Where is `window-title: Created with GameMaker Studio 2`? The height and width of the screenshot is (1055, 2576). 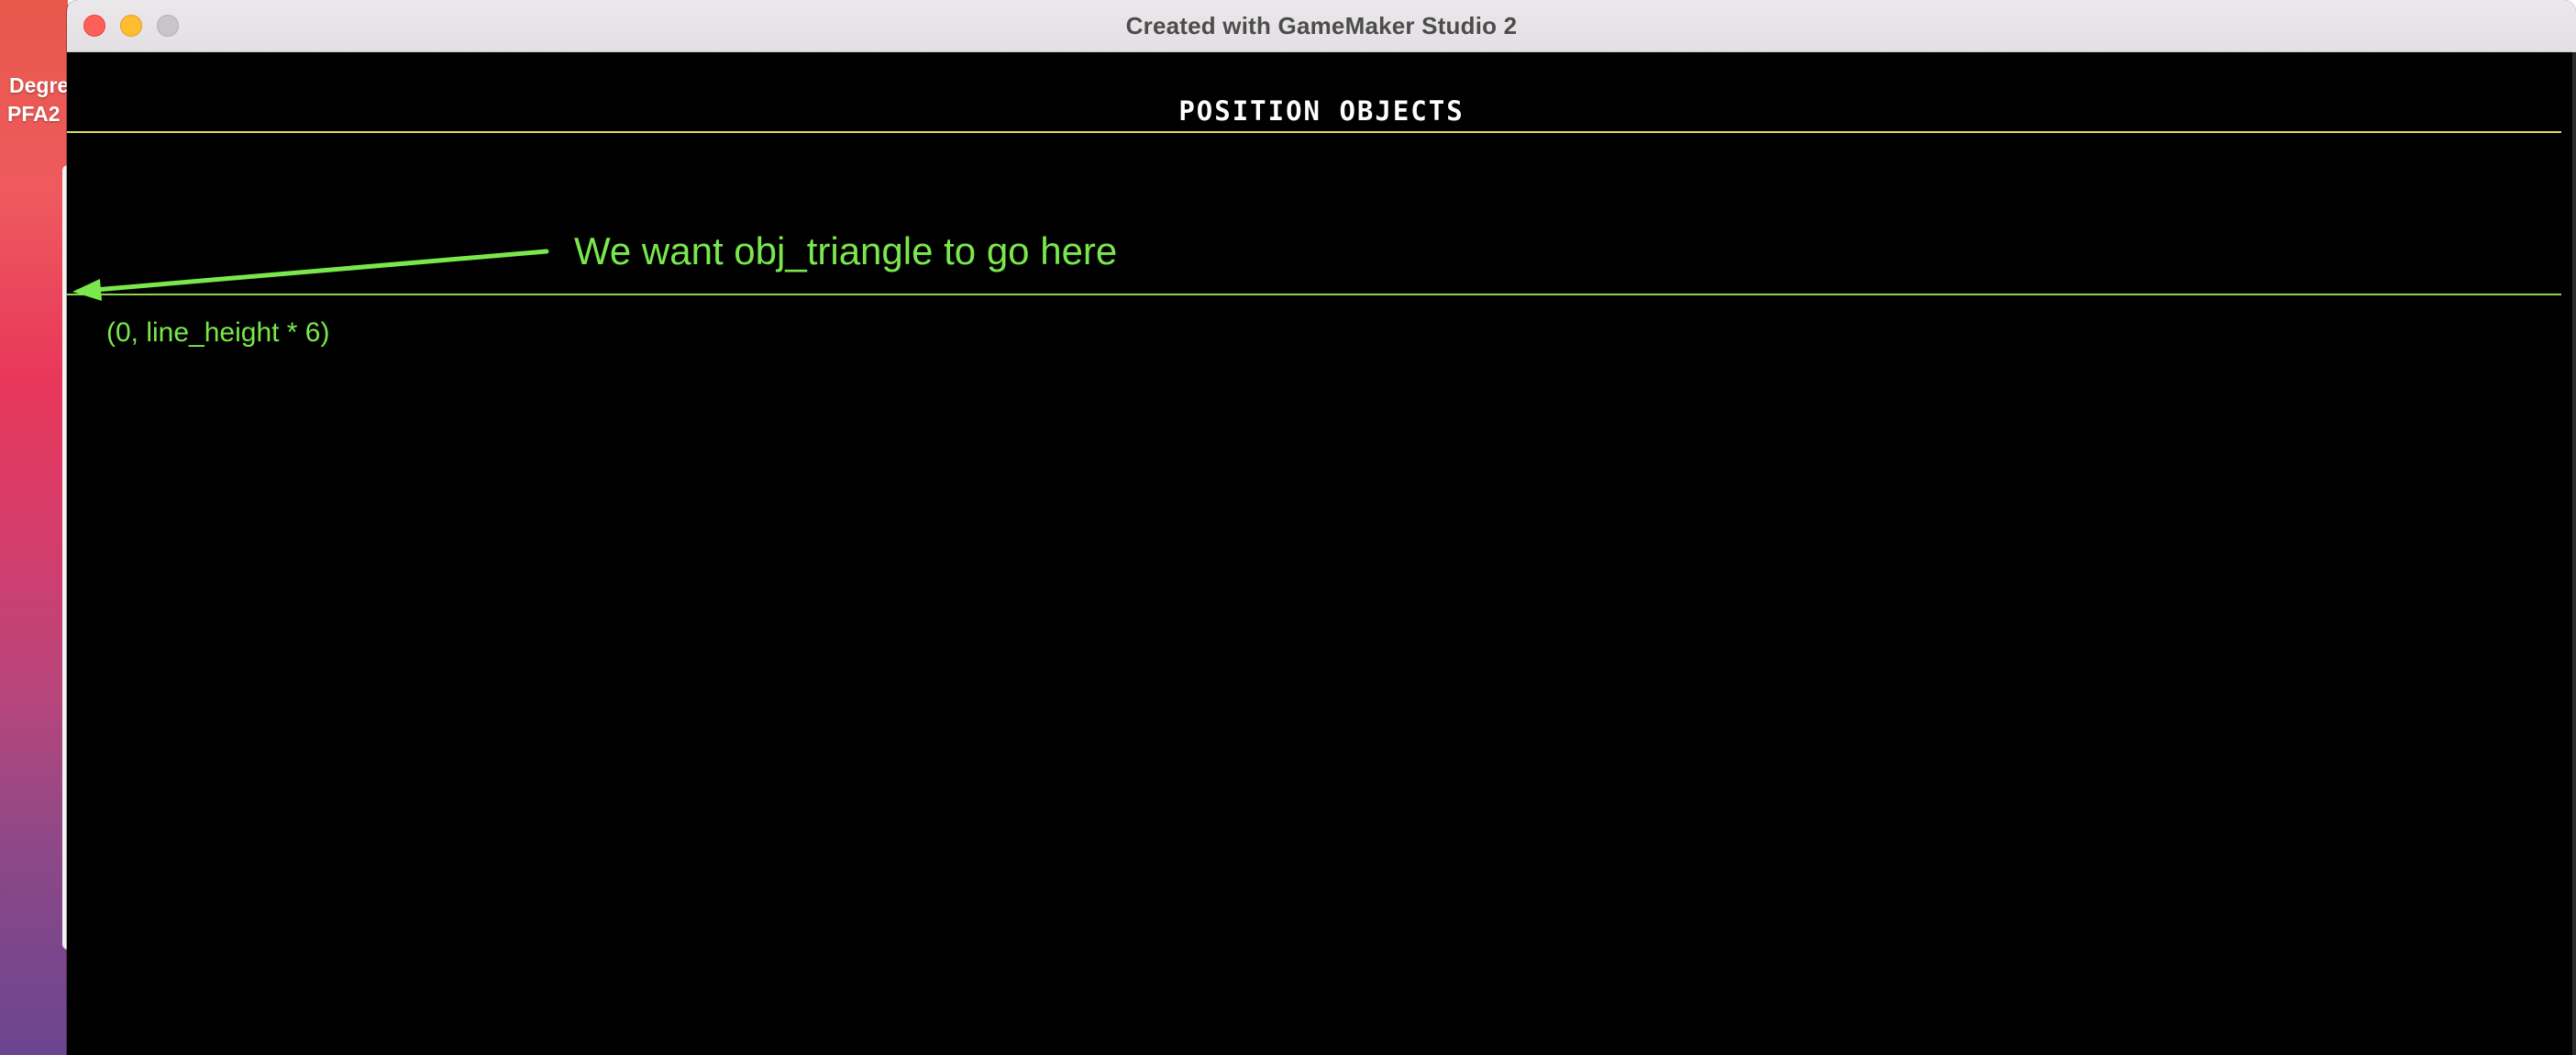
window-title: Created with GameMaker Studio 2 is located at coordinates (1321, 25).